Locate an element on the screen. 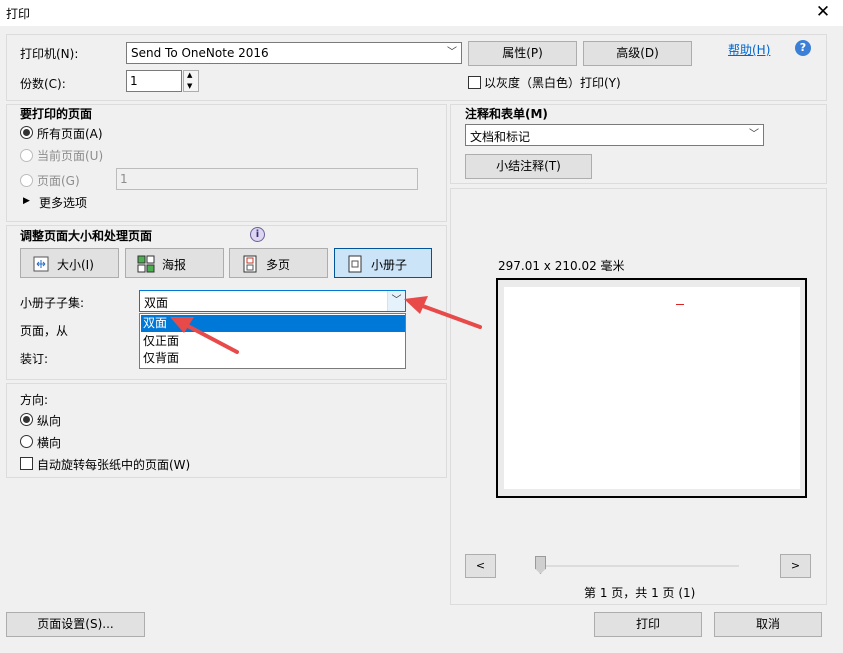 The height and width of the screenshot is (653, 843). annotation-arrows is located at coordinates (326, 325).